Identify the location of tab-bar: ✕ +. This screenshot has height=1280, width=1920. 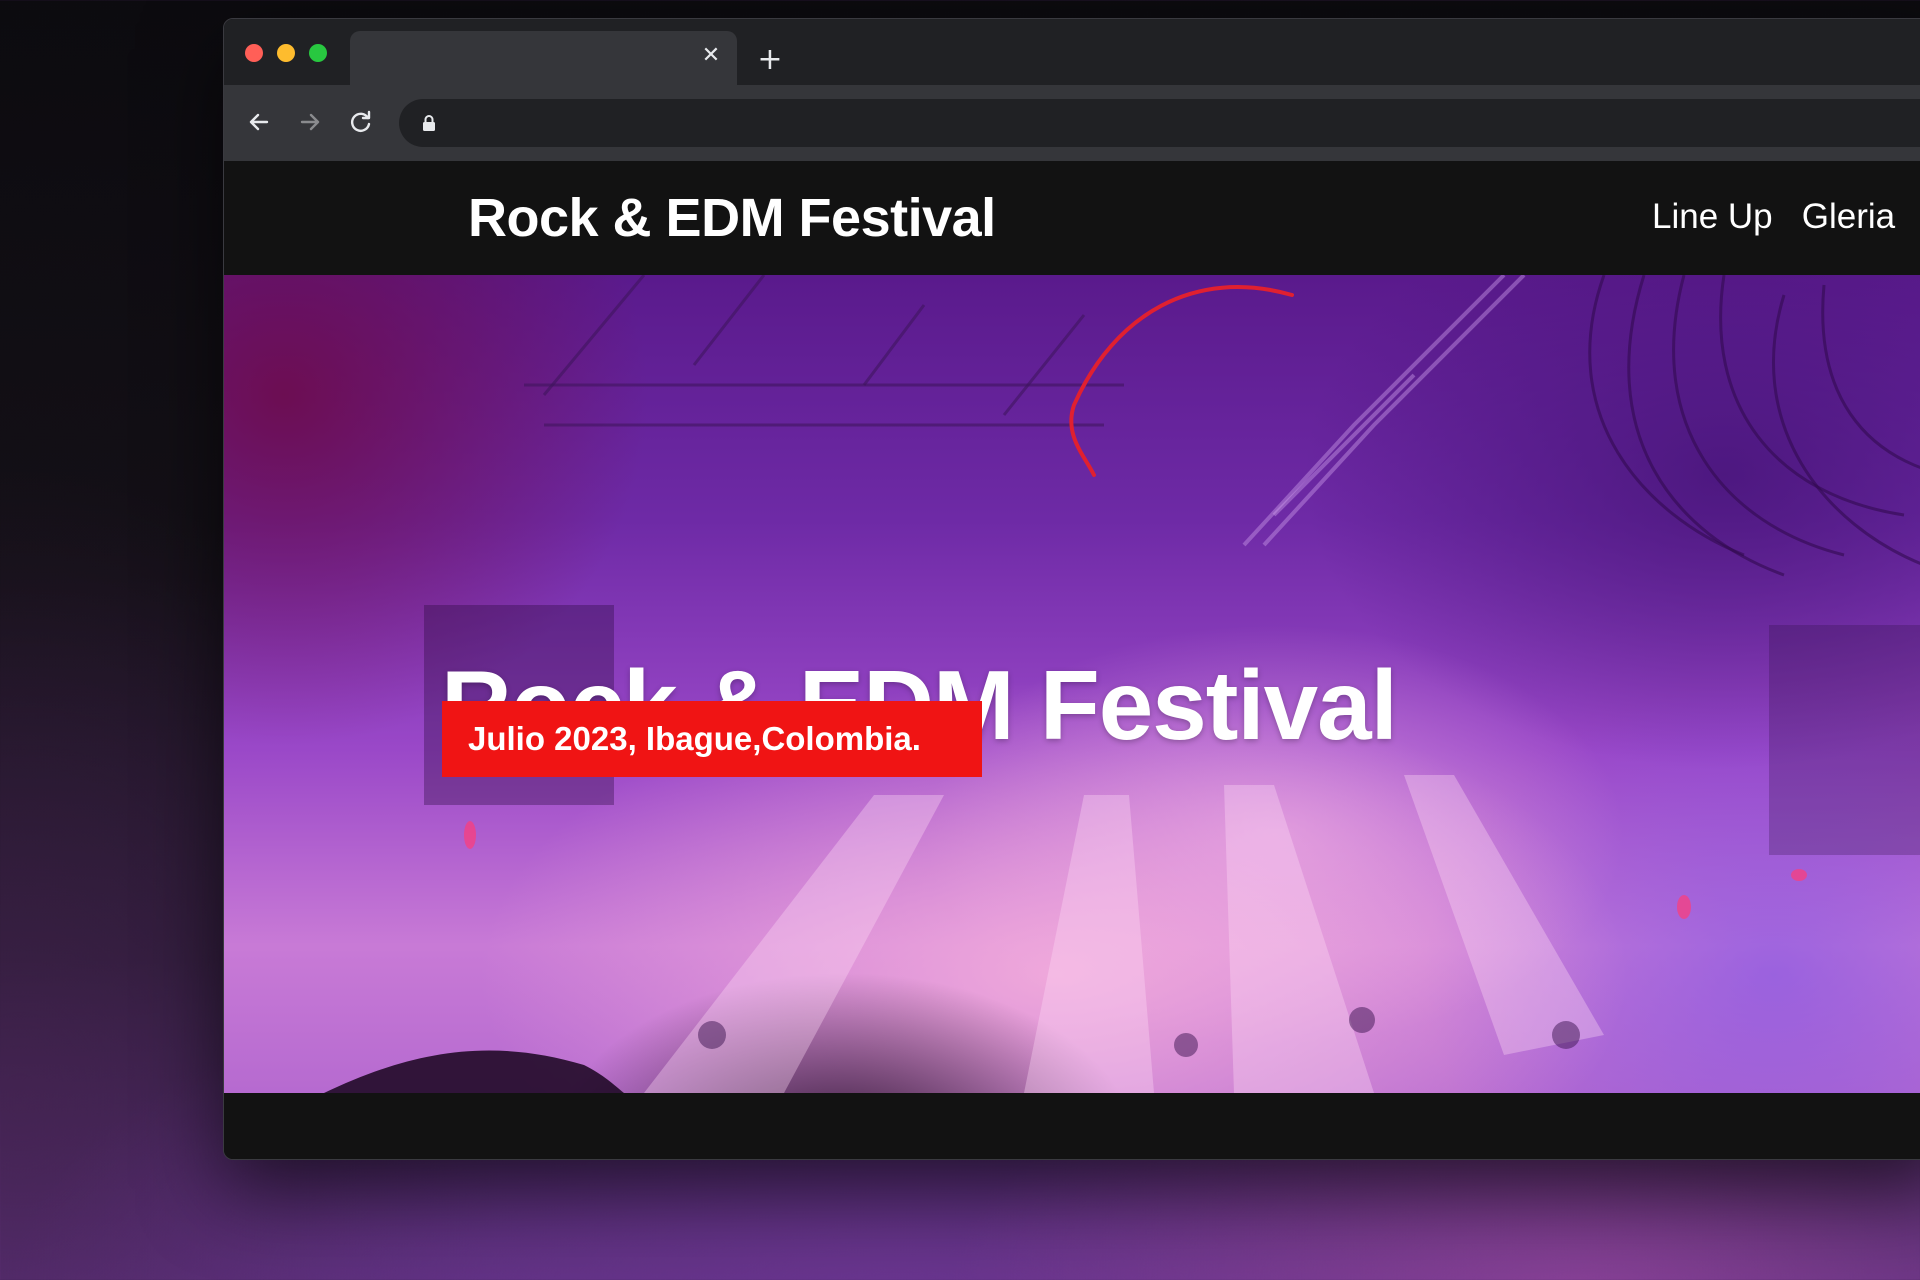
(1072, 52).